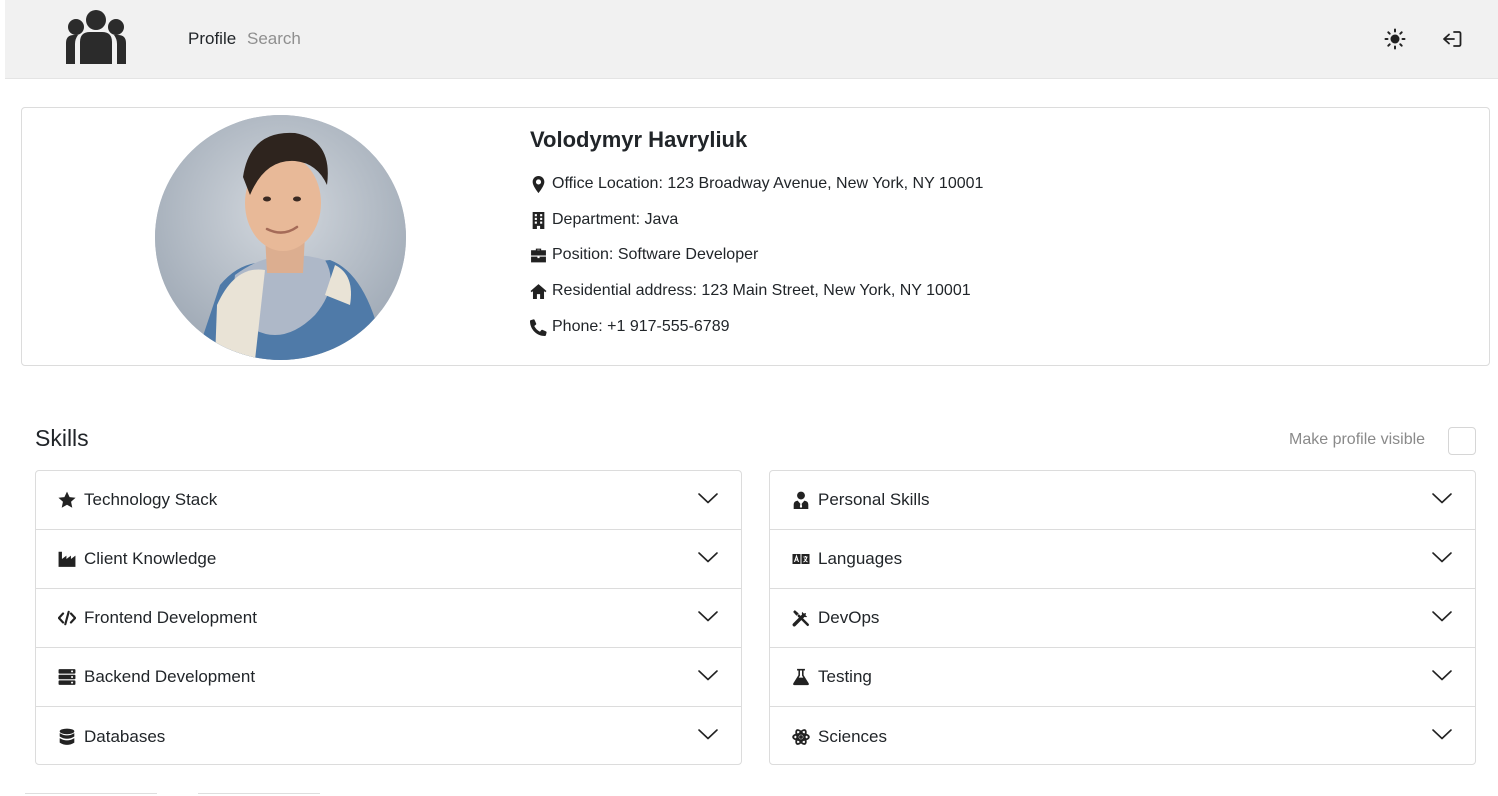 The image size is (1498, 796). What do you see at coordinates (1122, 735) in the screenshot?
I see `accordion-sciences: Sciences` at bounding box center [1122, 735].